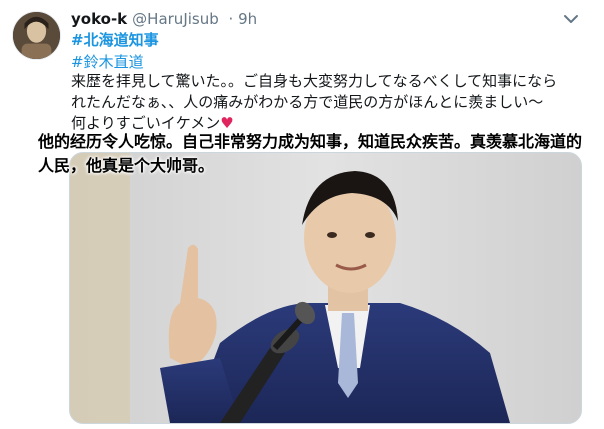 This screenshot has width=604, height=429. Describe the element at coordinates (107, 62) in the screenshot. I see `hashtag-link: #鈴木直道` at that location.